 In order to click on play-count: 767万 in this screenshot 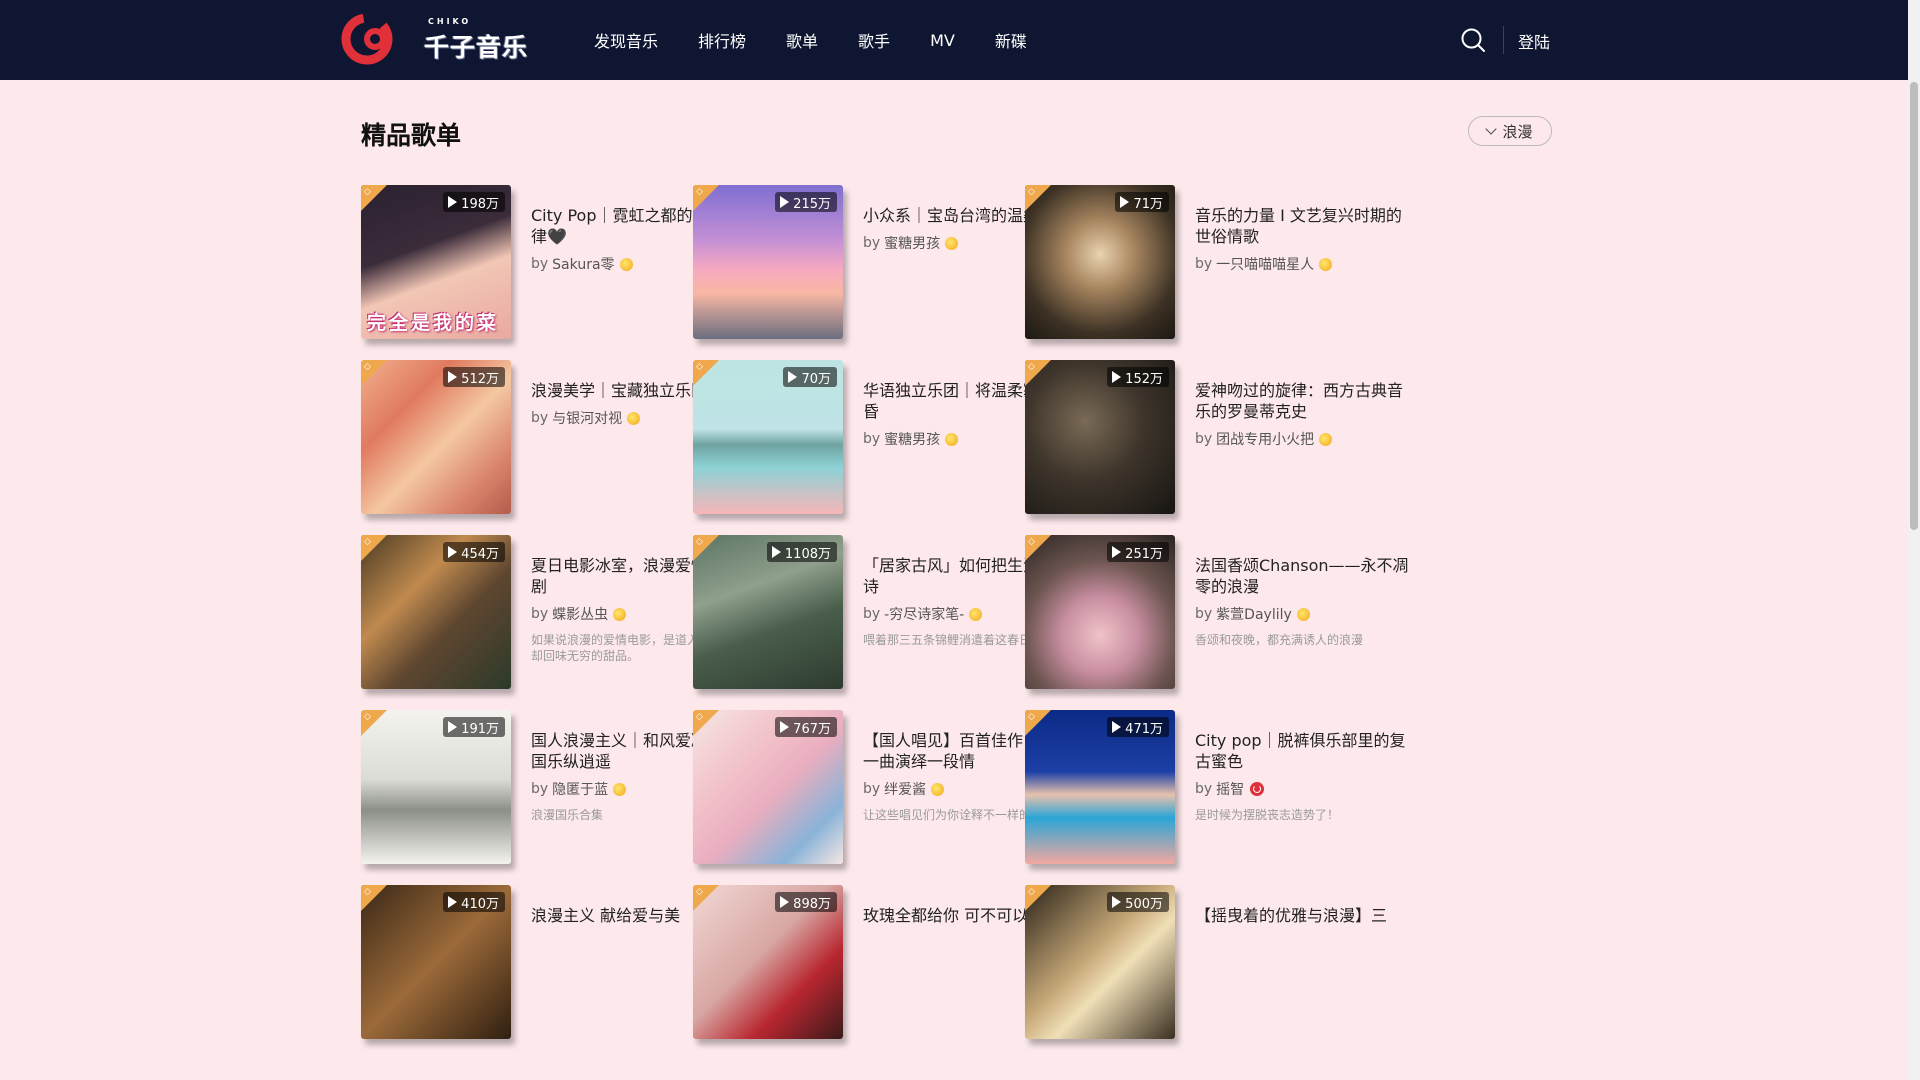, I will do `click(806, 727)`.